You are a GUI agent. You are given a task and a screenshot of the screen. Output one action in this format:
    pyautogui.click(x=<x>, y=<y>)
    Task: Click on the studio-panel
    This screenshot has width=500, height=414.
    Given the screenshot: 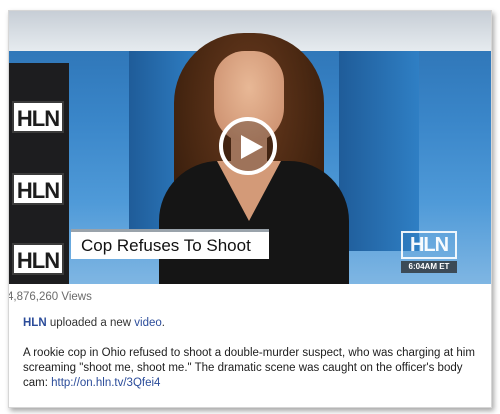 What is the action you would take?
    pyautogui.click(x=379, y=151)
    